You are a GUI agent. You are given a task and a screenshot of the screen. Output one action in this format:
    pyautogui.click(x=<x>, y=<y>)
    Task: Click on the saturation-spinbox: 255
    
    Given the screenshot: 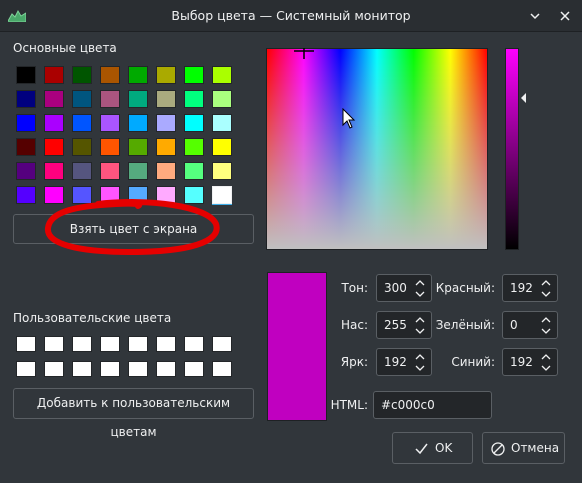 What is the action you would take?
    pyautogui.click(x=404, y=325)
    